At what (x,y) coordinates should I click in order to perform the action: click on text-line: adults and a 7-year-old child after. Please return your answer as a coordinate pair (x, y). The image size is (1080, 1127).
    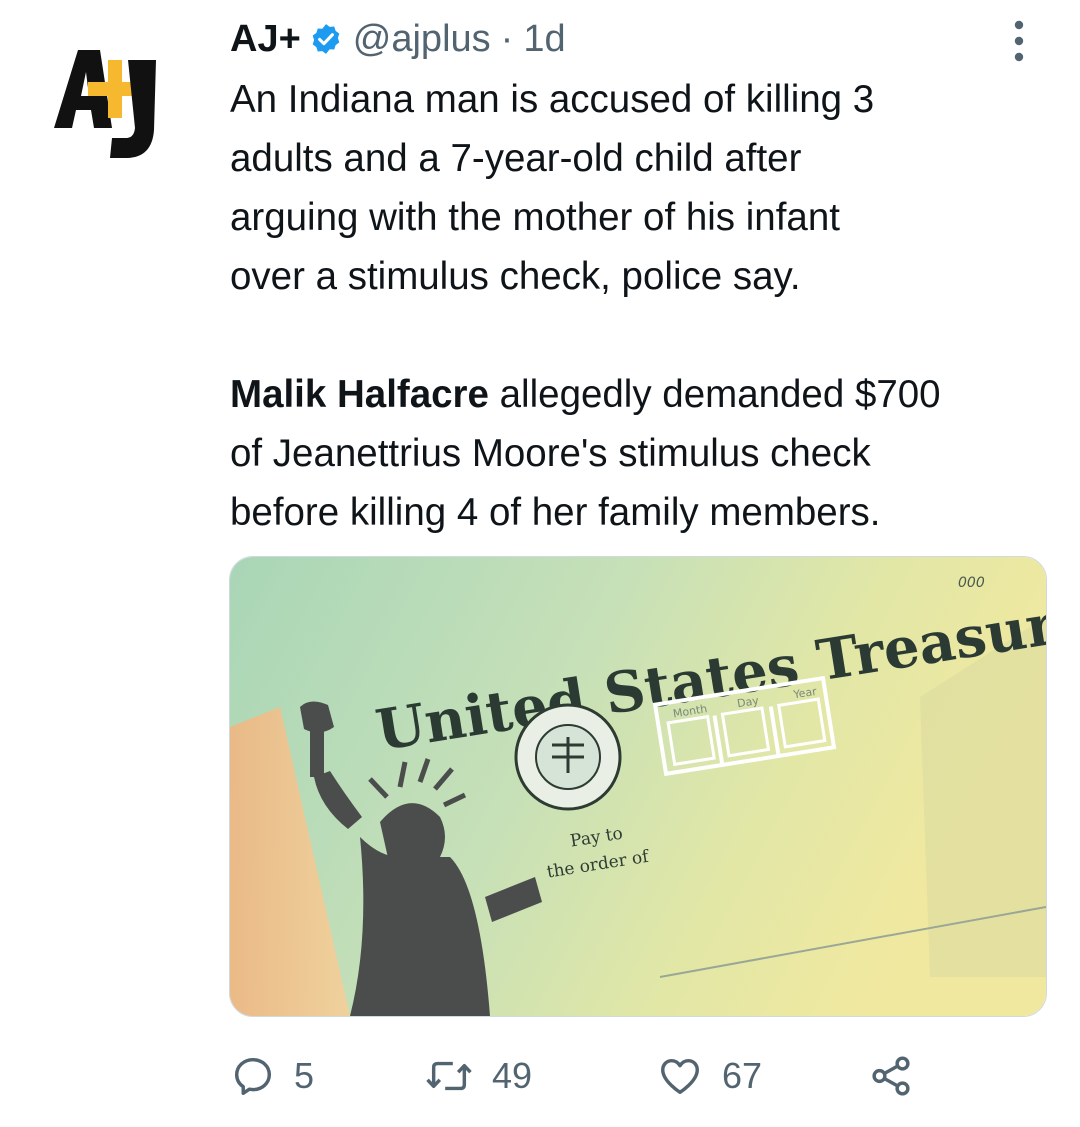
    Looking at the image, I should click on (516, 158).